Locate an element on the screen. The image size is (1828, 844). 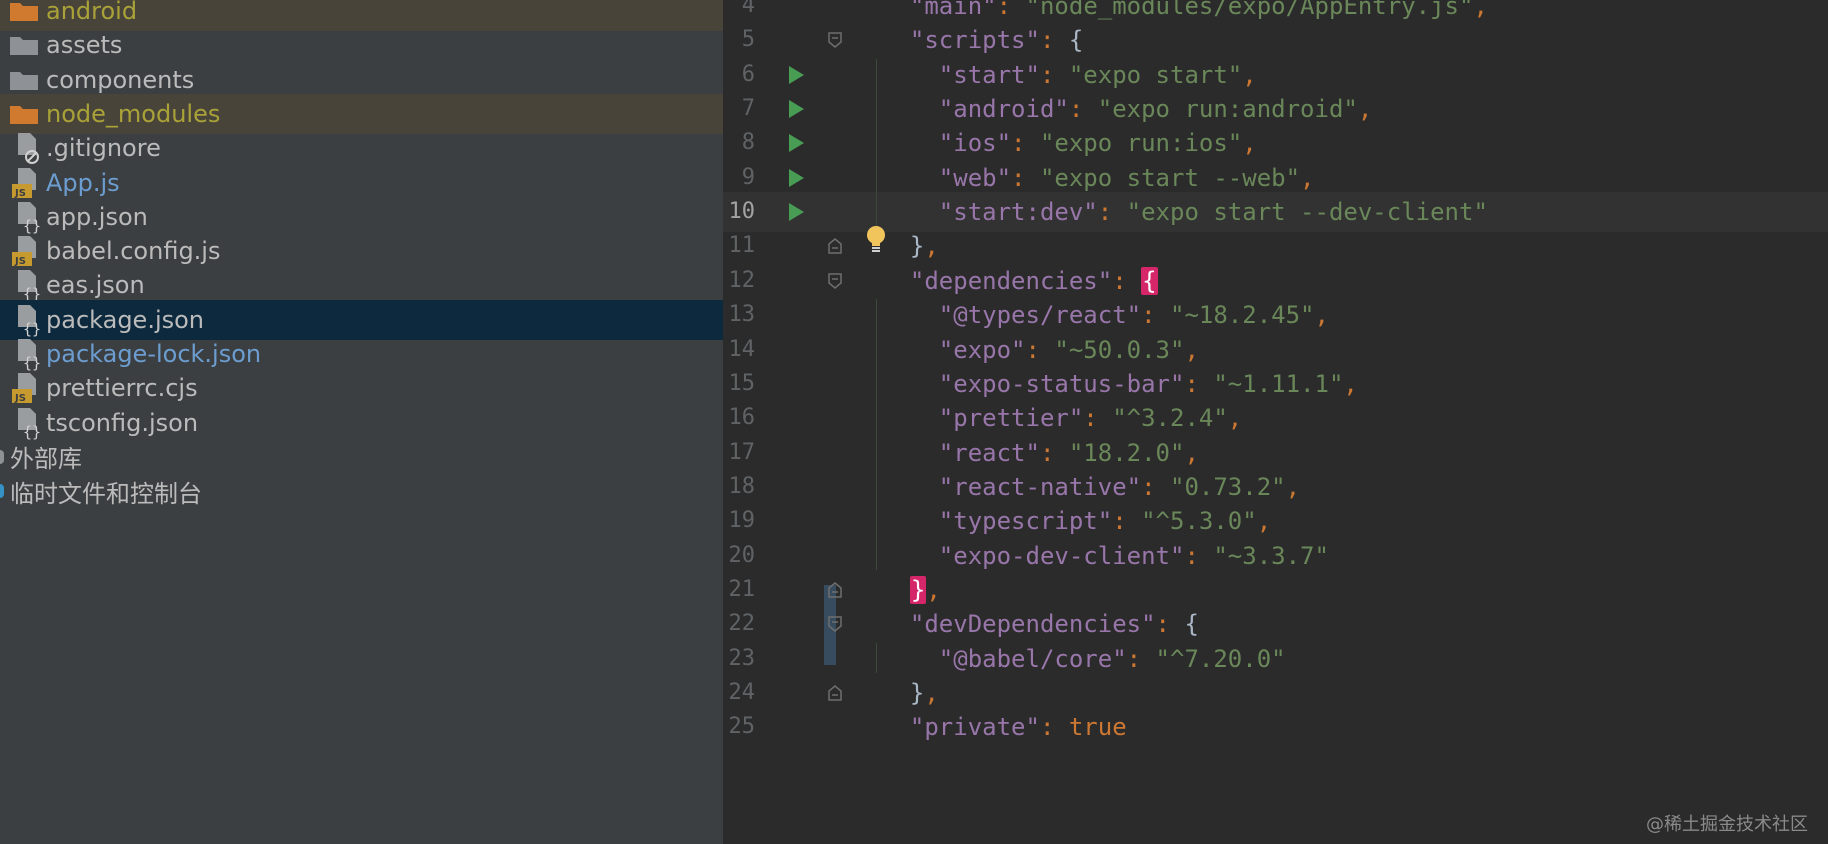
tree-item-label: android is located at coordinates (92, 12).